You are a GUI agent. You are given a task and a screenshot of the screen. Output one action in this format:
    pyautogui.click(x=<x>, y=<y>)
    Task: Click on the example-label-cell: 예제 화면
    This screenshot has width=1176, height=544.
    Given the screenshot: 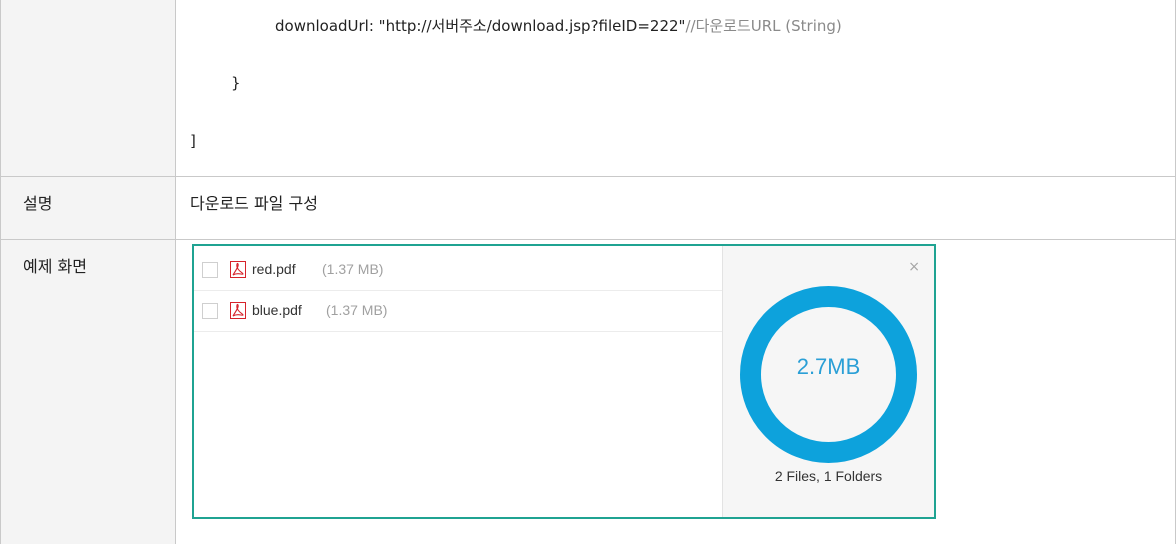 What is the action you would take?
    pyautogui.click(x=88, y=392)
    